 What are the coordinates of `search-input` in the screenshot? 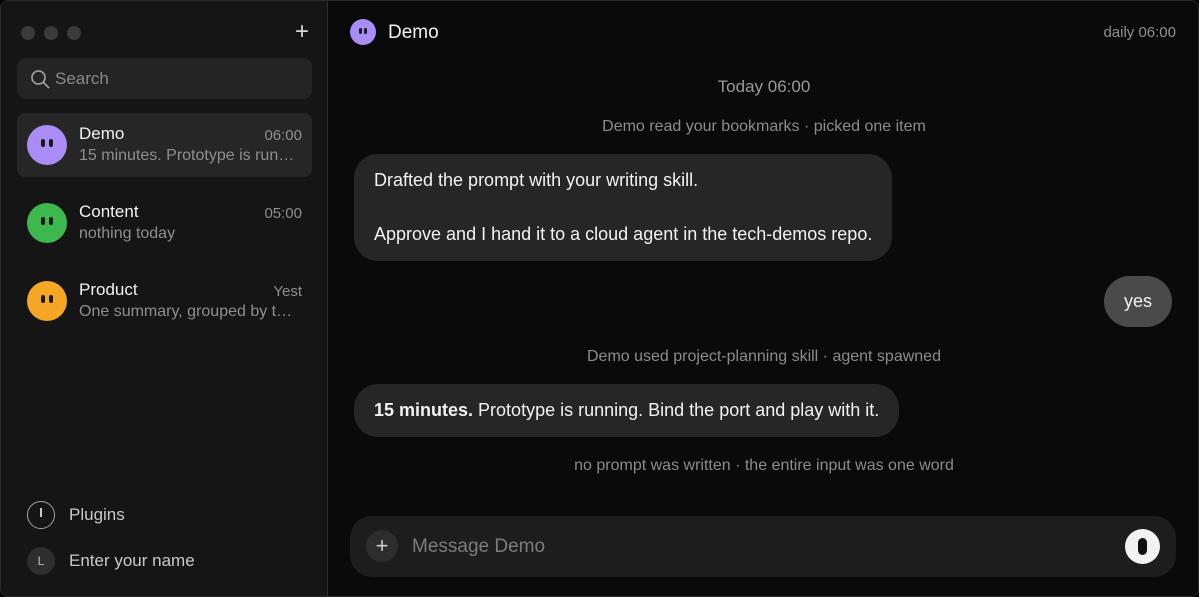 It's located at (177, 78).